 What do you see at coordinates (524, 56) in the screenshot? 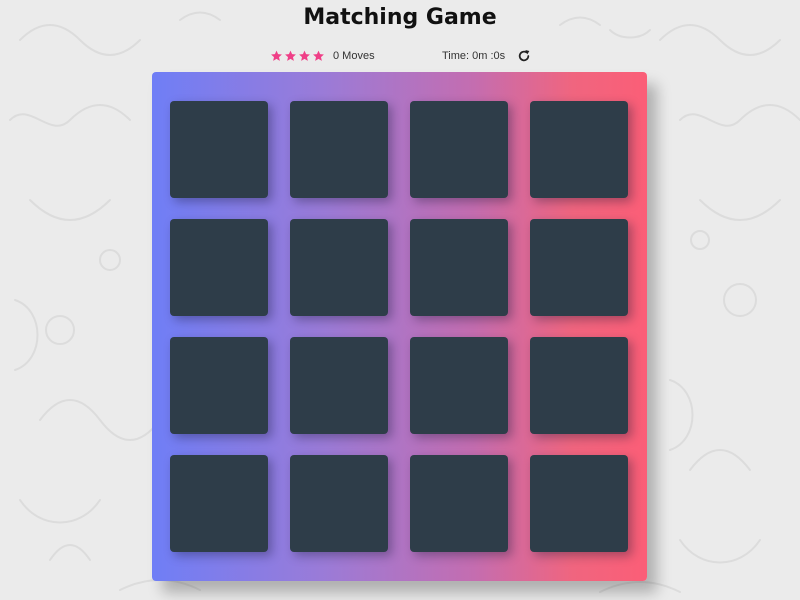
I see `restart-icon` at bounding box center [524, 56].